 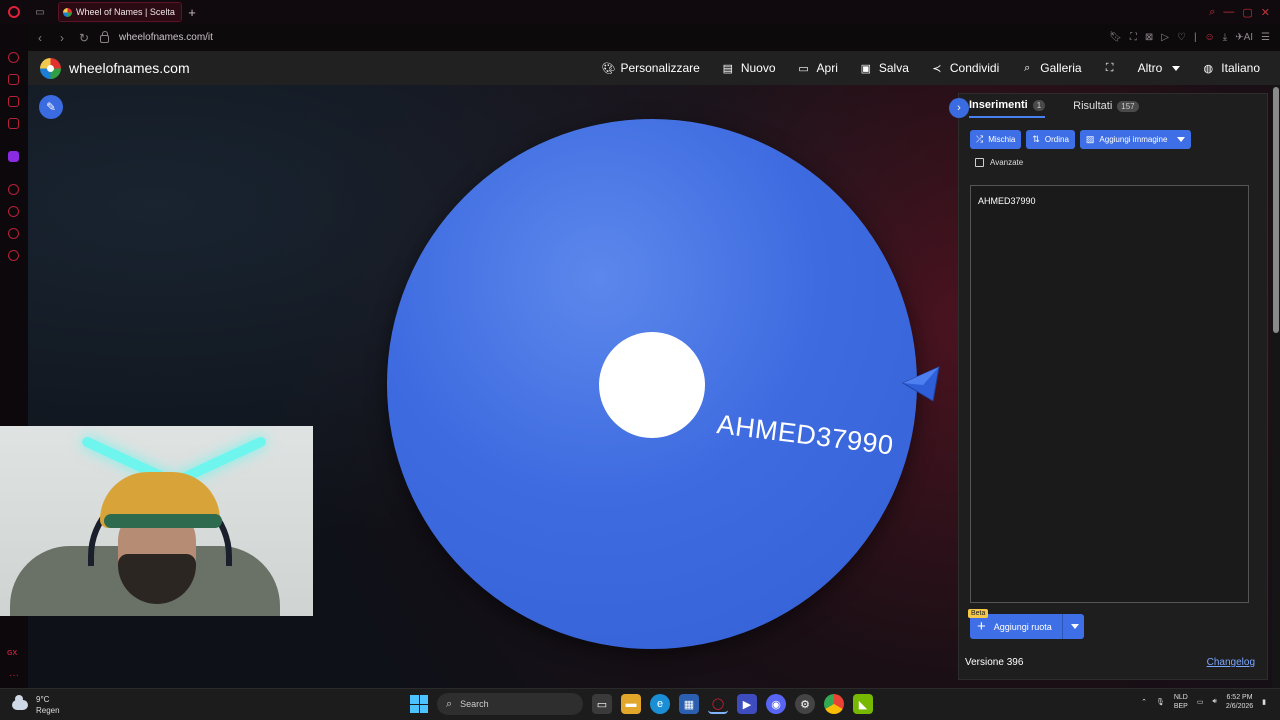 I want to click on advanced-checkbox, so click(x=979, y=162).